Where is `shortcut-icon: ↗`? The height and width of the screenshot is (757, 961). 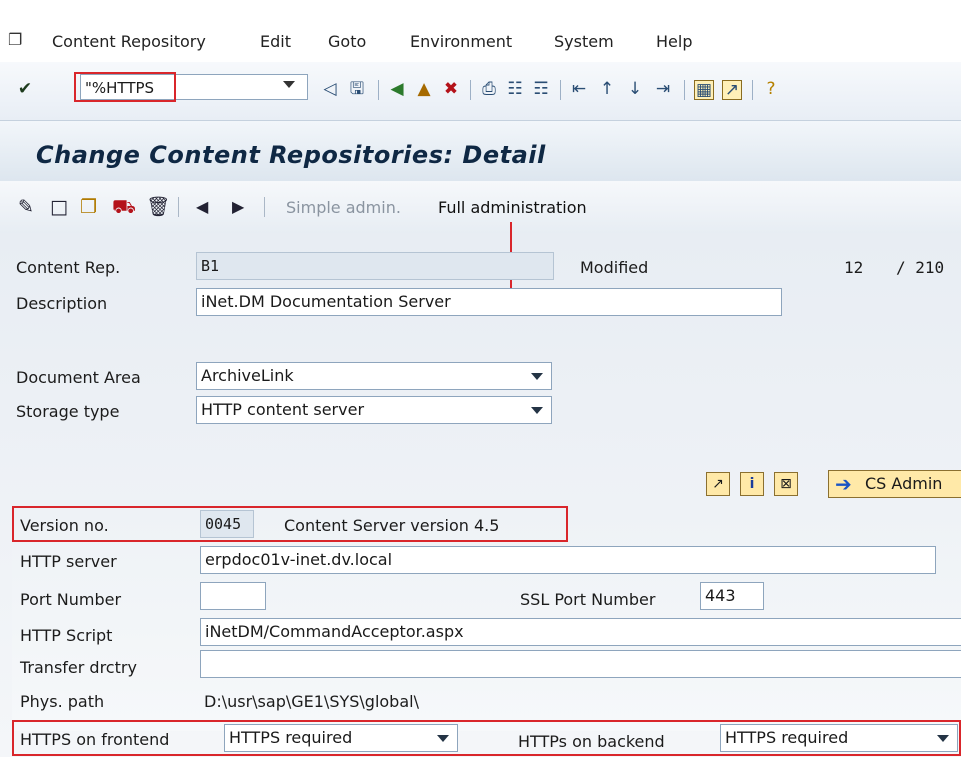
shortcut-icon: ↗ is located at coordinates (732, 90).